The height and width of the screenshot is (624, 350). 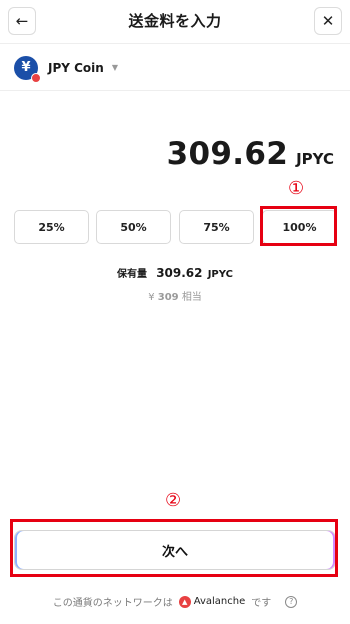 What do you see at coordinates (151, 297) in the screenshot?
I see `yen-prefix: ¥` at bounding box center [151, 297].